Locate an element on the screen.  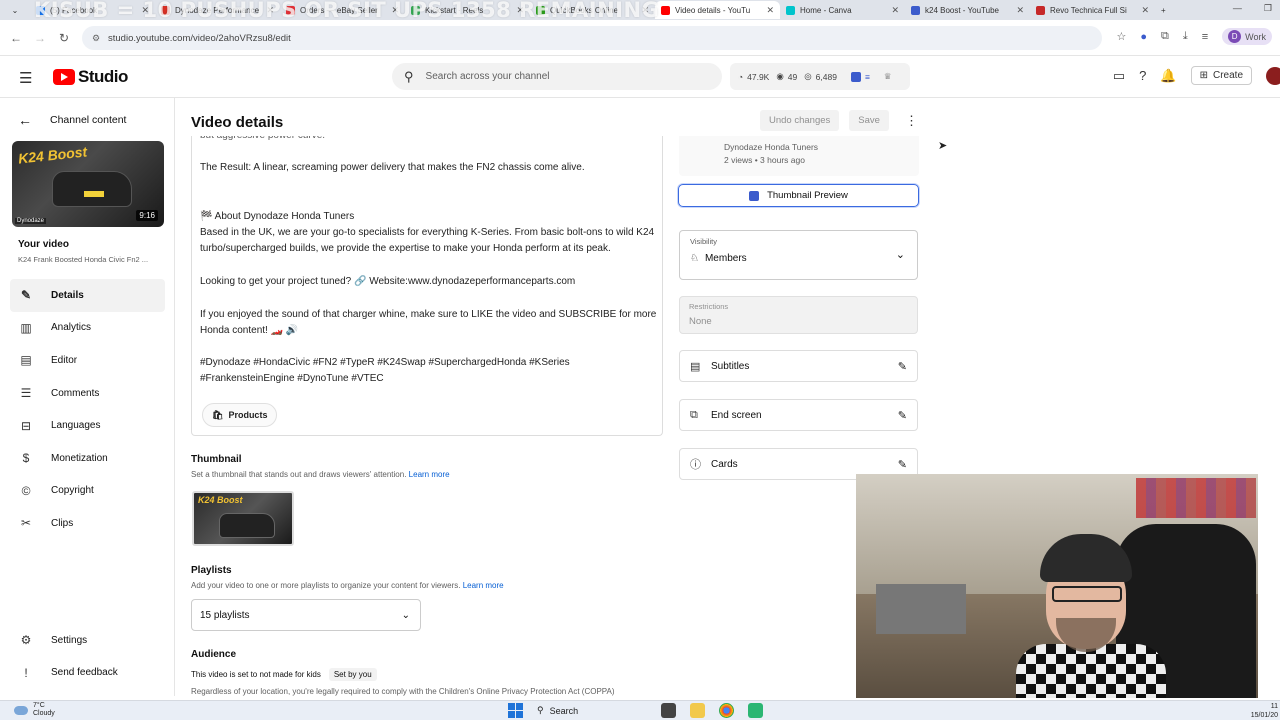
desc-line-curve: but aggressive power curve. is located at coordinates (429, 140).